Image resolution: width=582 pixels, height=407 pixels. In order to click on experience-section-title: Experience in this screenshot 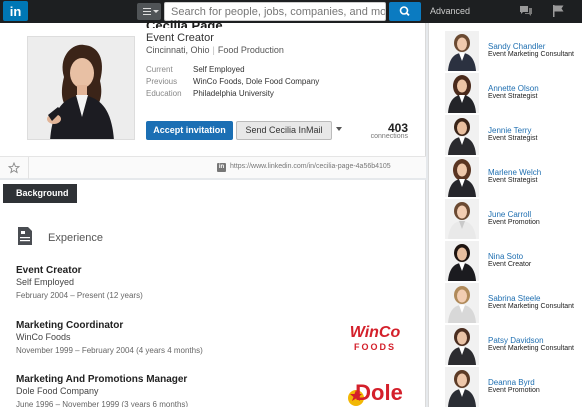, I will do `click(76, 238)`.